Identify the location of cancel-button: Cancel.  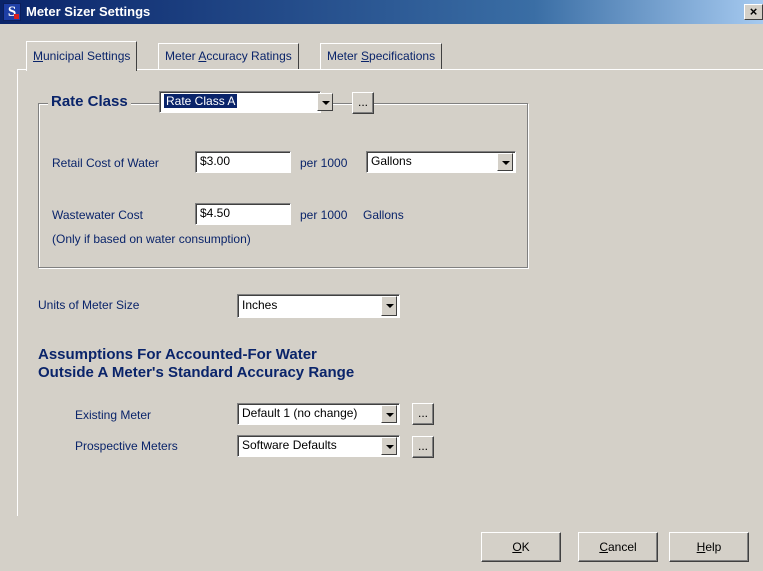
(618, 547).